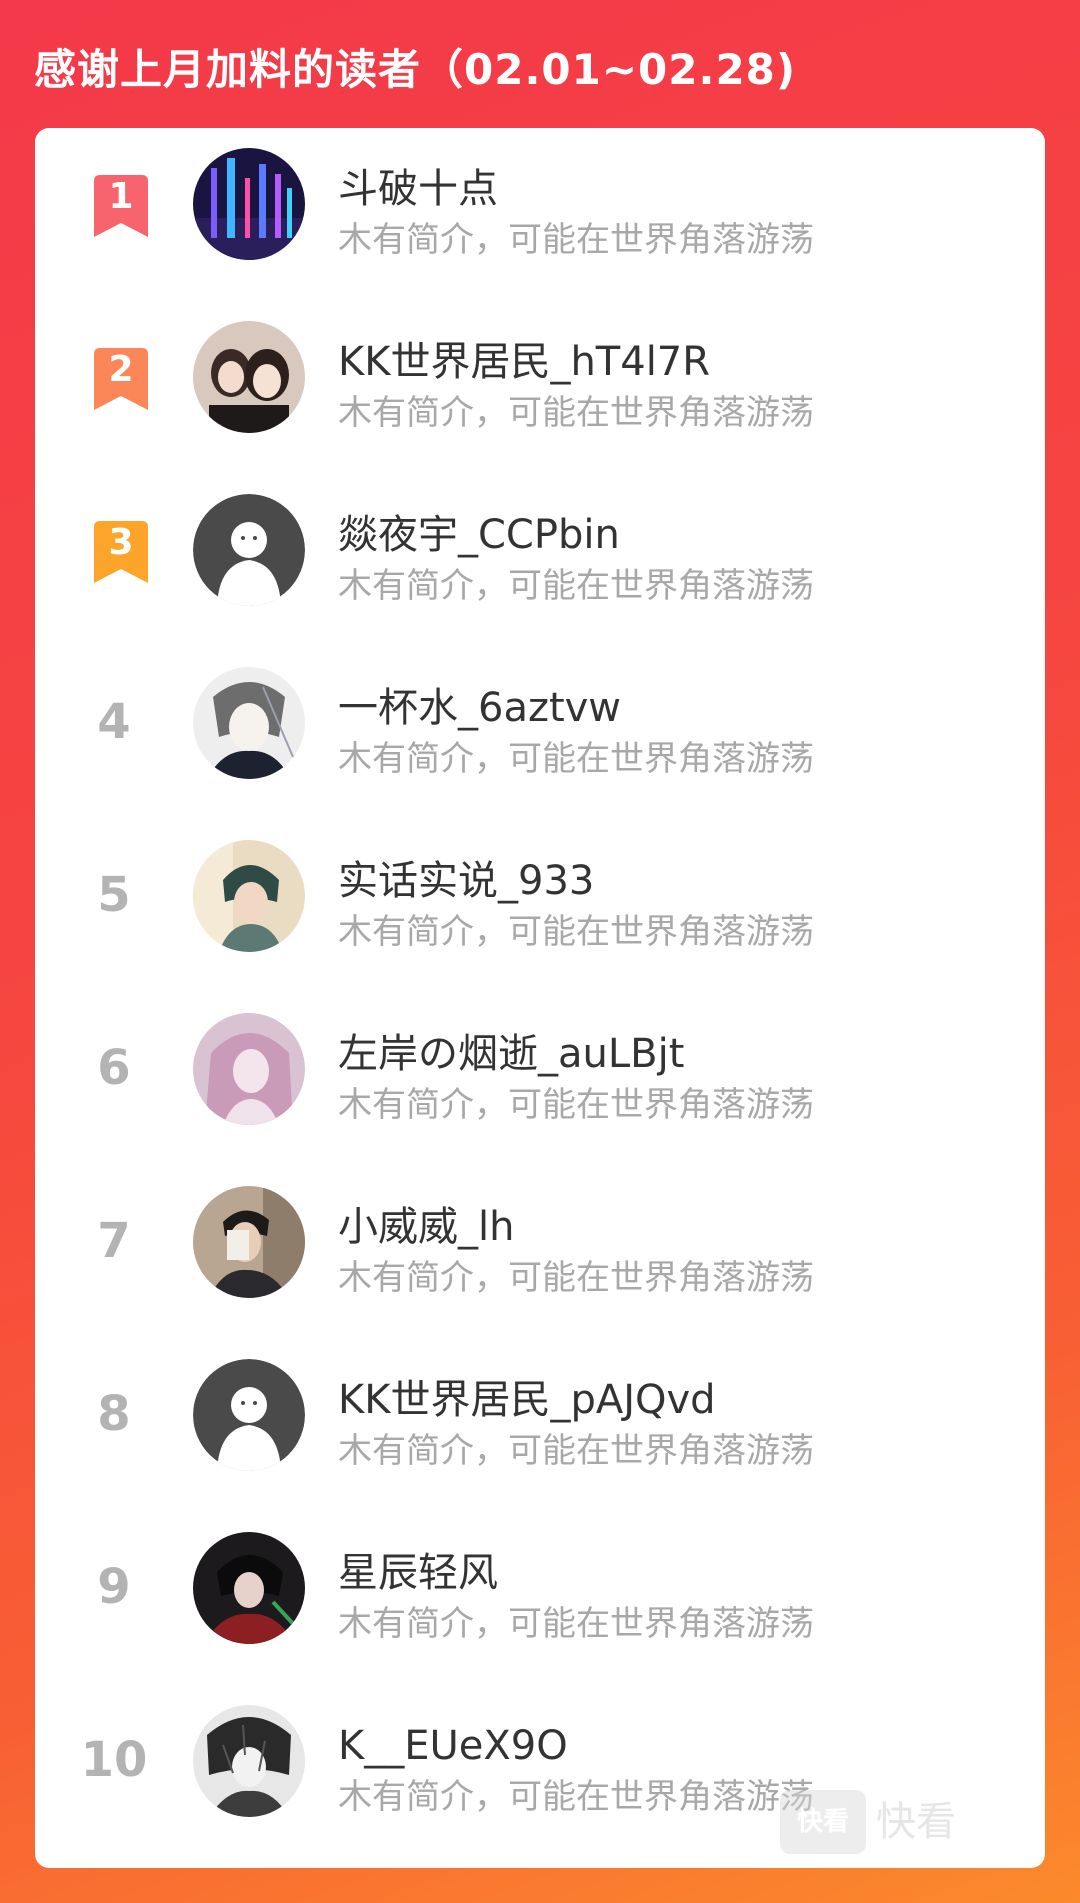 Image resolution: width=1080 pixels, height=1903 pixels. I want to click on avatar-two-girls, so click(249, 377).